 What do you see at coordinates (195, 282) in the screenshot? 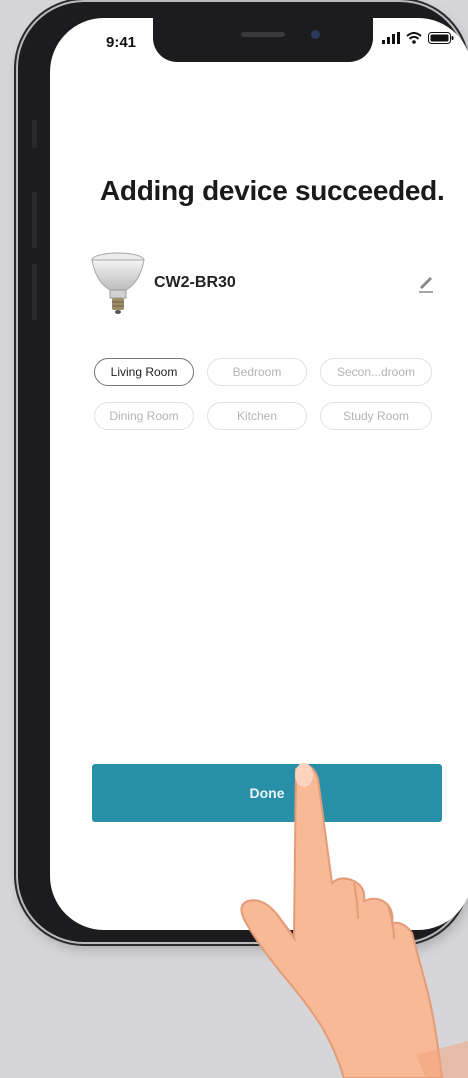
I see `device-name: CW2-BR30` at bounding box center [195, 282].